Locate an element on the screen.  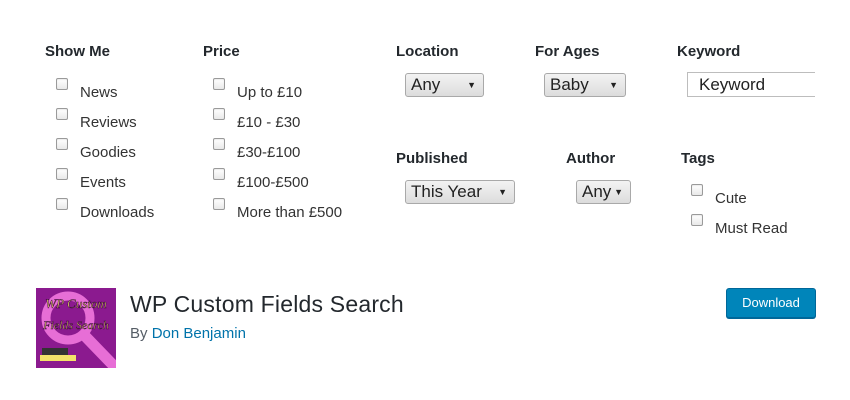
show-me-heading: Show Me is located at coordinates (78, 51).